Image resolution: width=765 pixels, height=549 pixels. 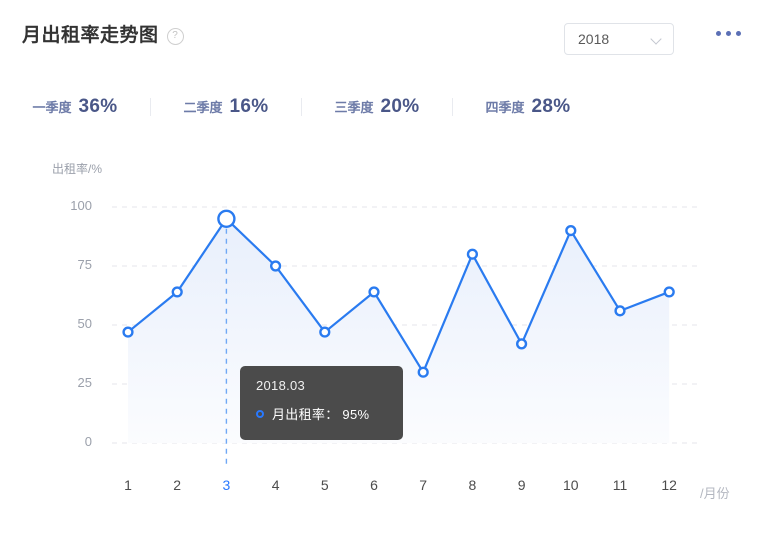 I want to click on quarter-stats: 一季度 36% 二季度 16% 三季度 20% 四季度 28%, so click(x=382, y=107).